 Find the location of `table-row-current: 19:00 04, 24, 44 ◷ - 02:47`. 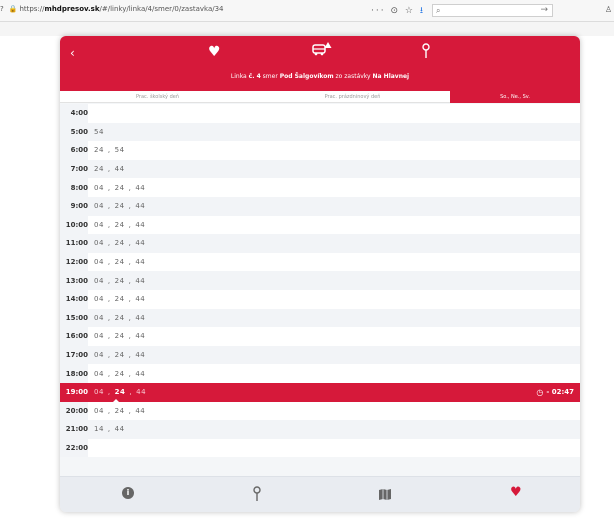

table-row-current: 19:00 04, 24, 44 ◷ - 02:47 is located at coordinates (320, 392).